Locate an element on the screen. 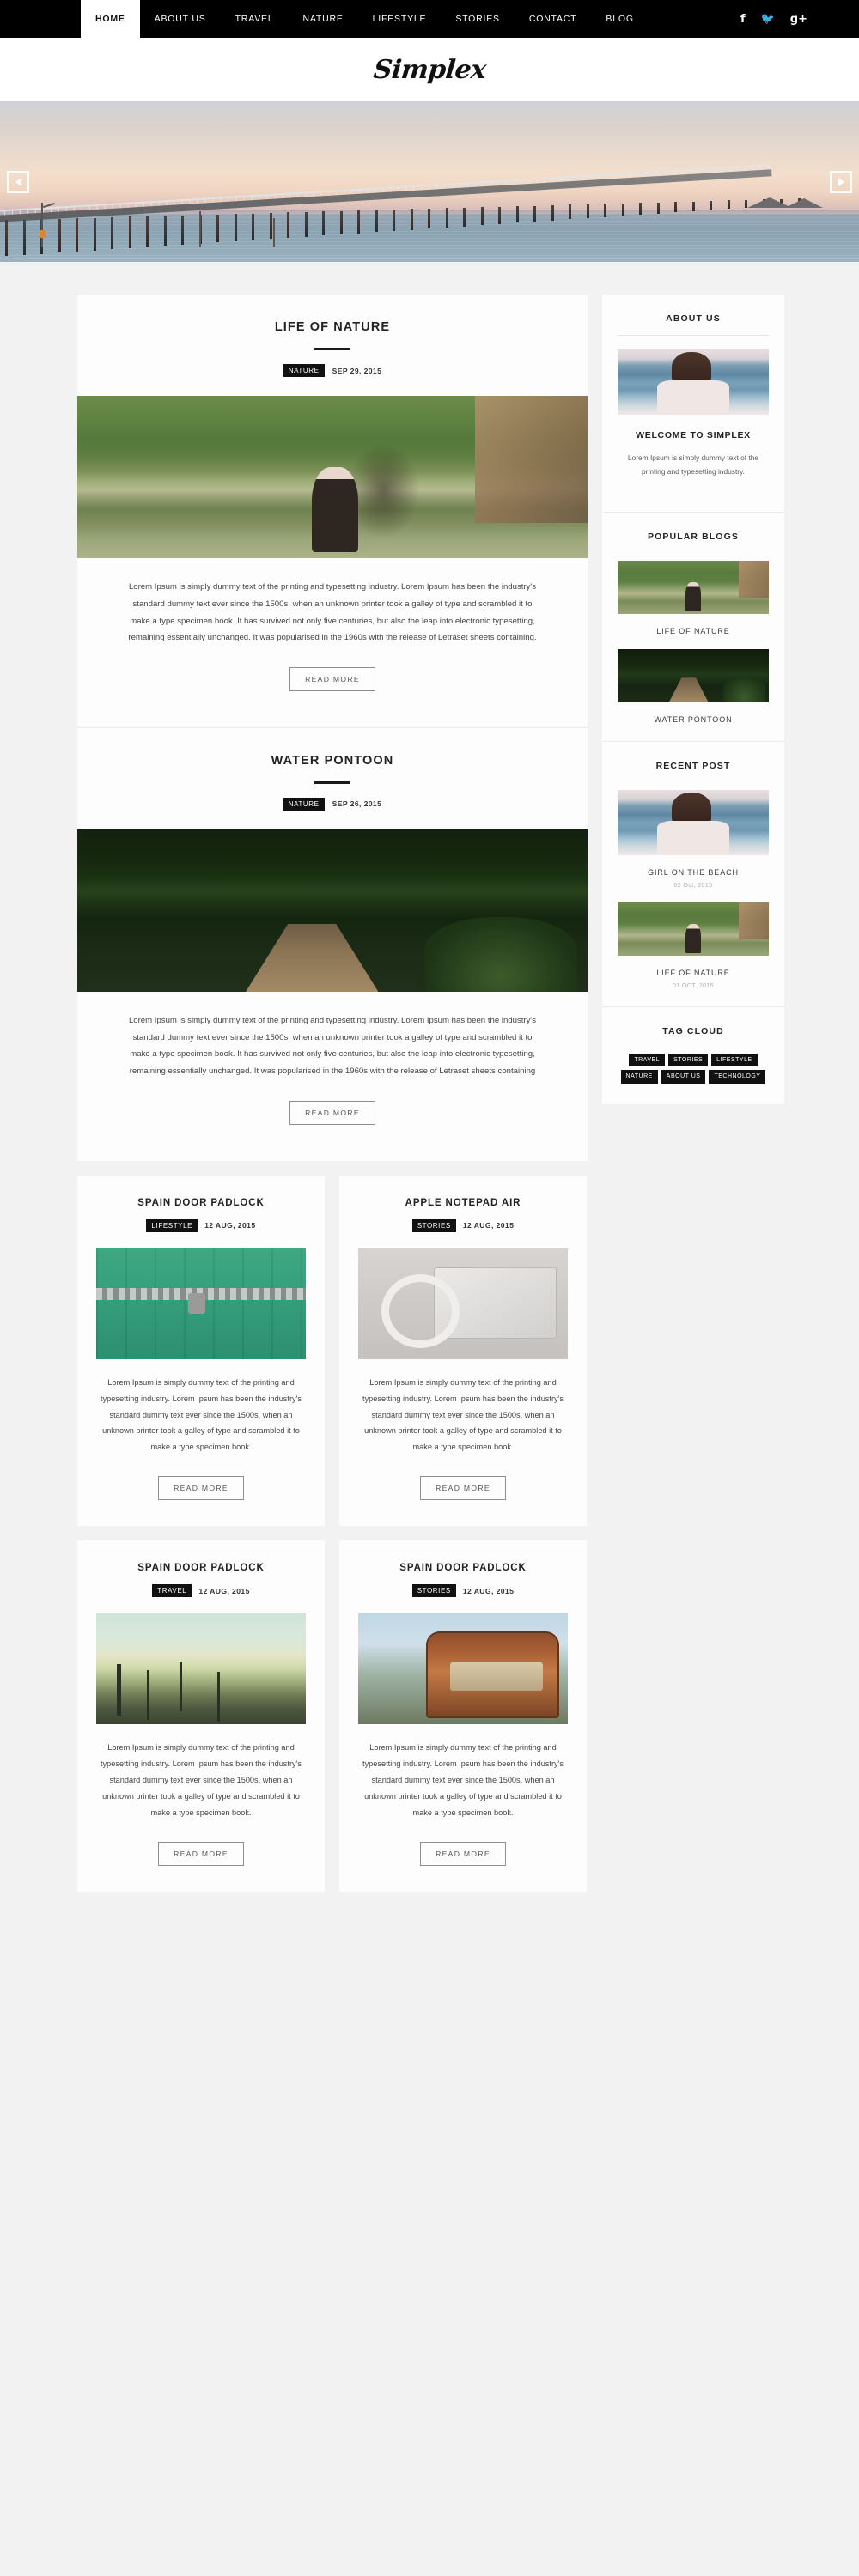 The width and height of the screenshot is (859, 2576). hero-slider is located at coordinates (430, 181).